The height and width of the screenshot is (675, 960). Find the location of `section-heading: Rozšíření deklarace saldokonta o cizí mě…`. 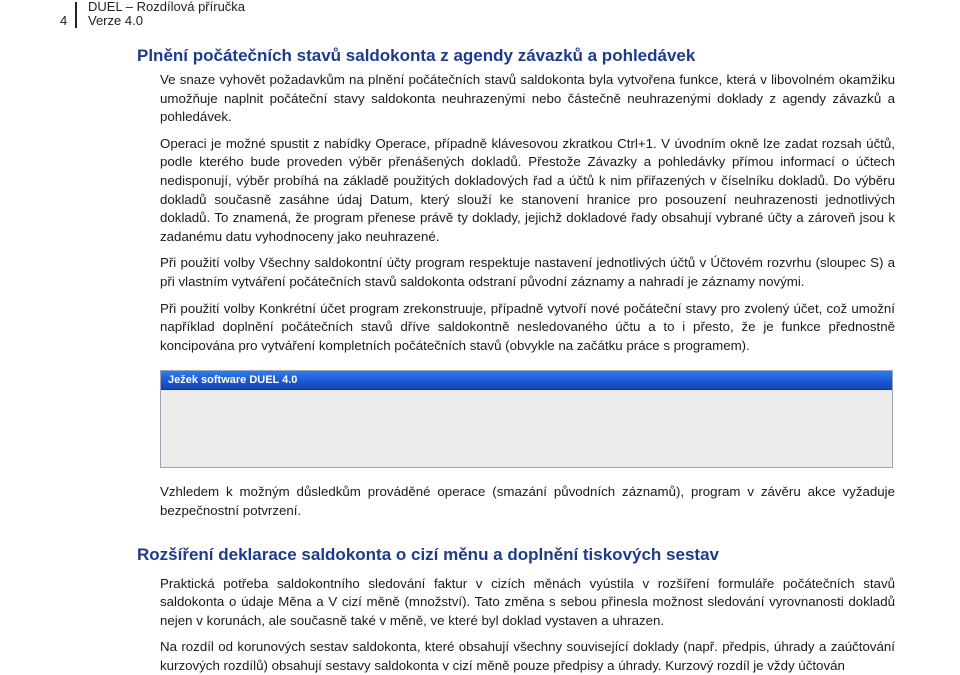

section-heading: Rozšíření deklarace saldokonta o cizí mě… is located at coordinates (537, 555).